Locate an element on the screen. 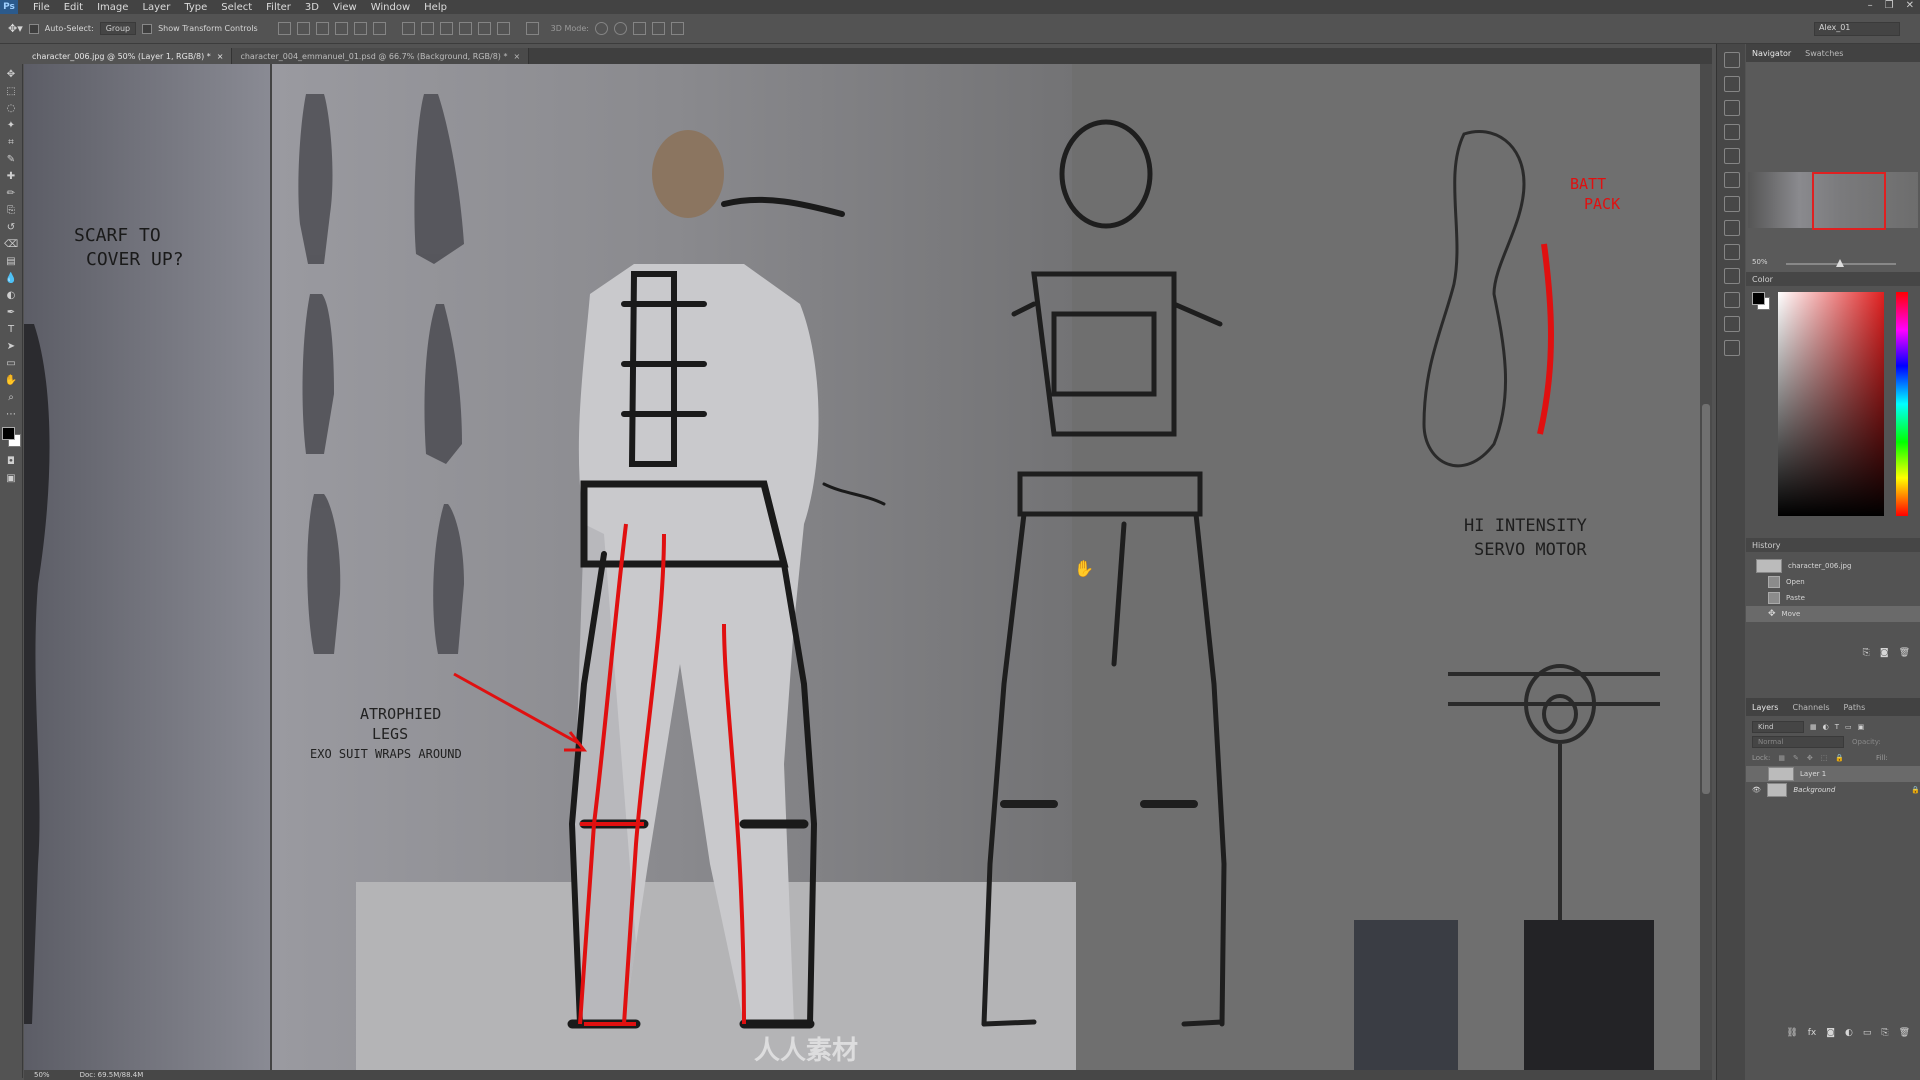  paragraph-panel-icon is located at coordinates (1732, 204).